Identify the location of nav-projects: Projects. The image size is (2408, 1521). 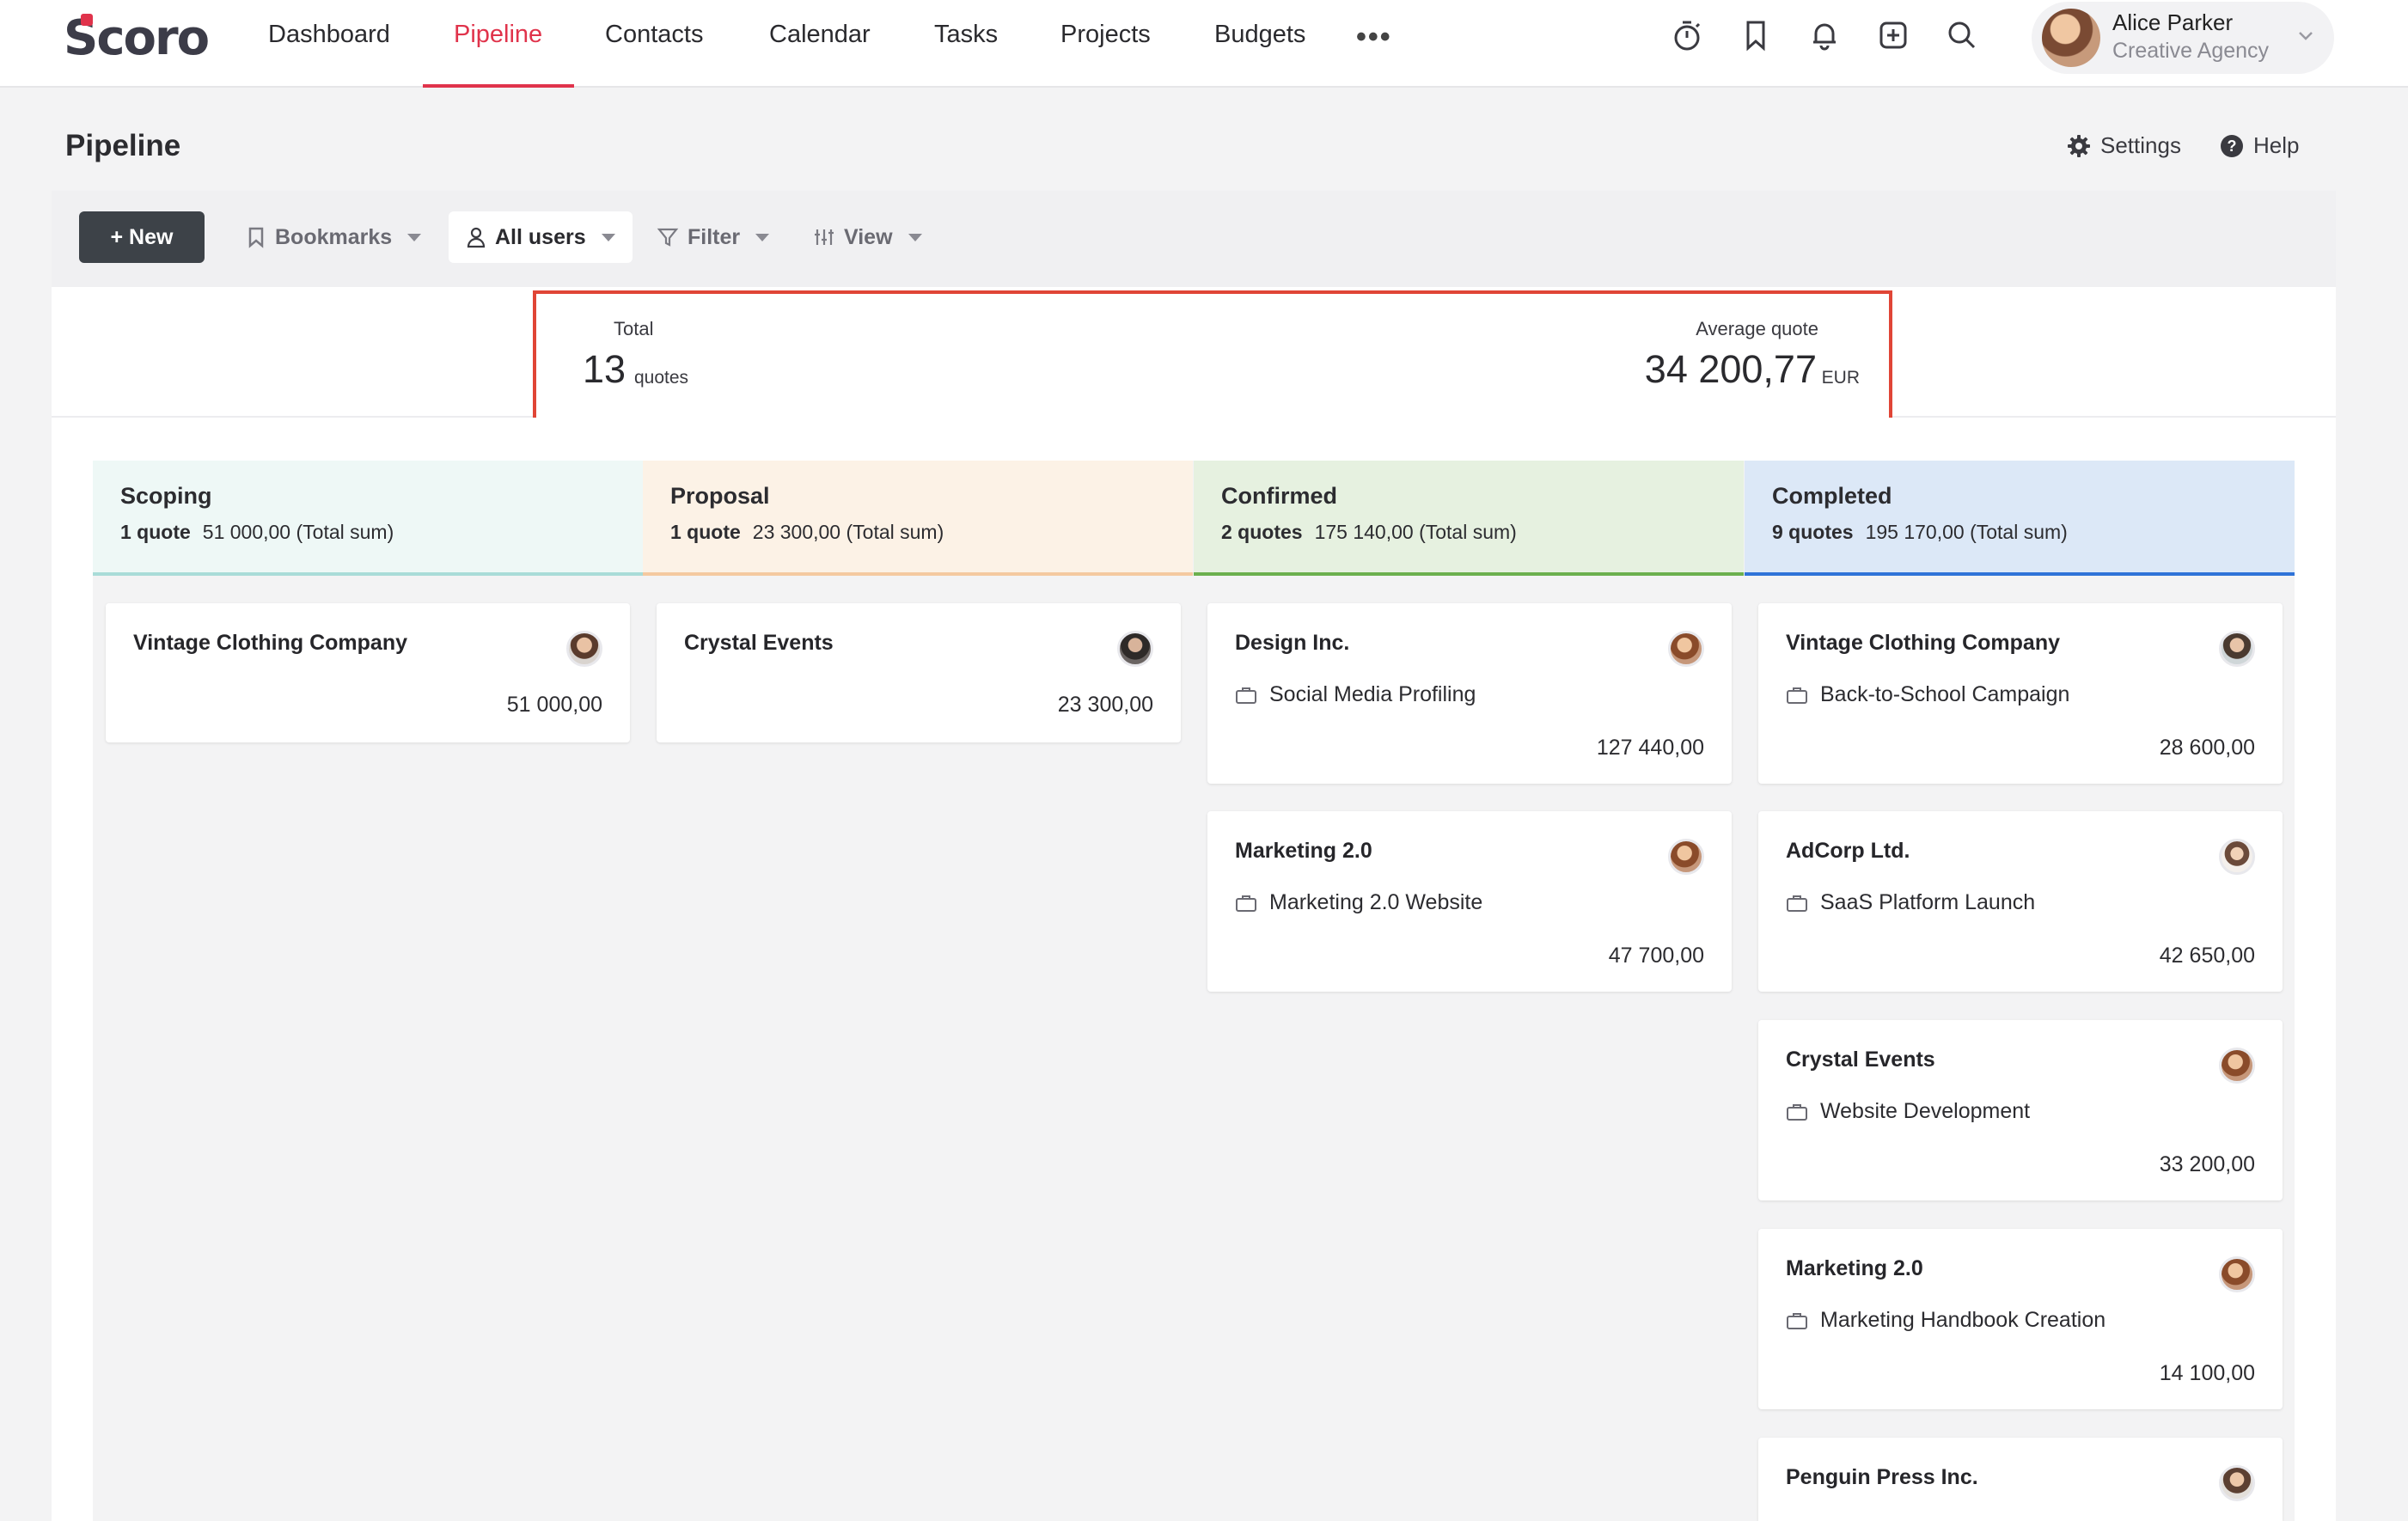
(1105, 44).